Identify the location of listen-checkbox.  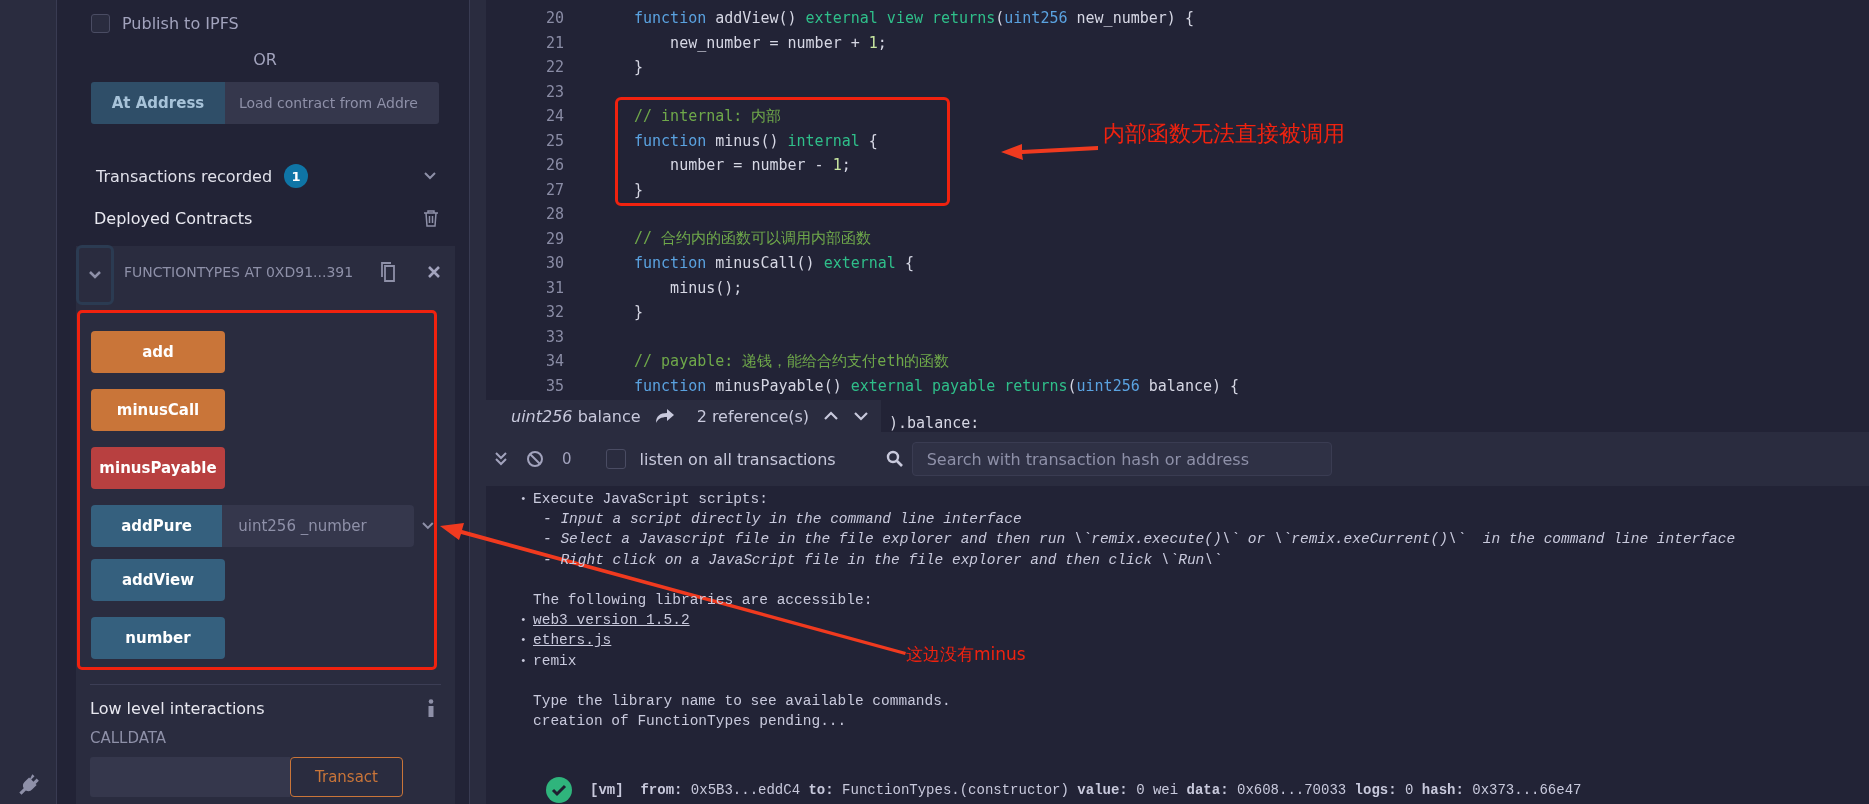
(615, 459).